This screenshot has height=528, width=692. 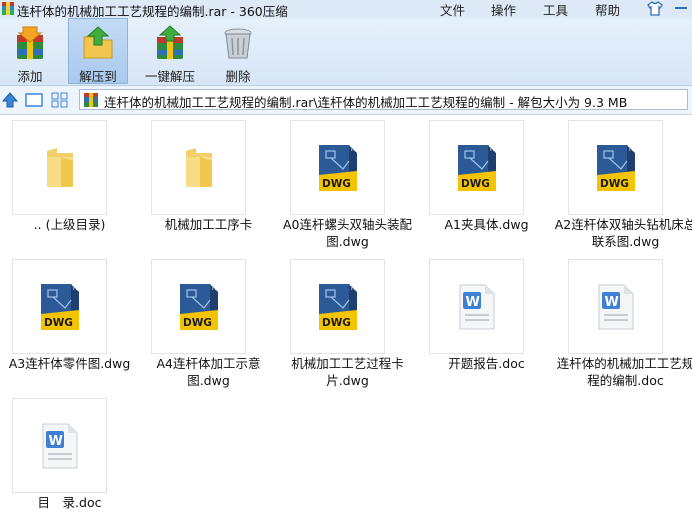 What do you see at coordinates (681, 8) in the screenshot?
I see `minimize-icon` at bounding box center [681, 8].